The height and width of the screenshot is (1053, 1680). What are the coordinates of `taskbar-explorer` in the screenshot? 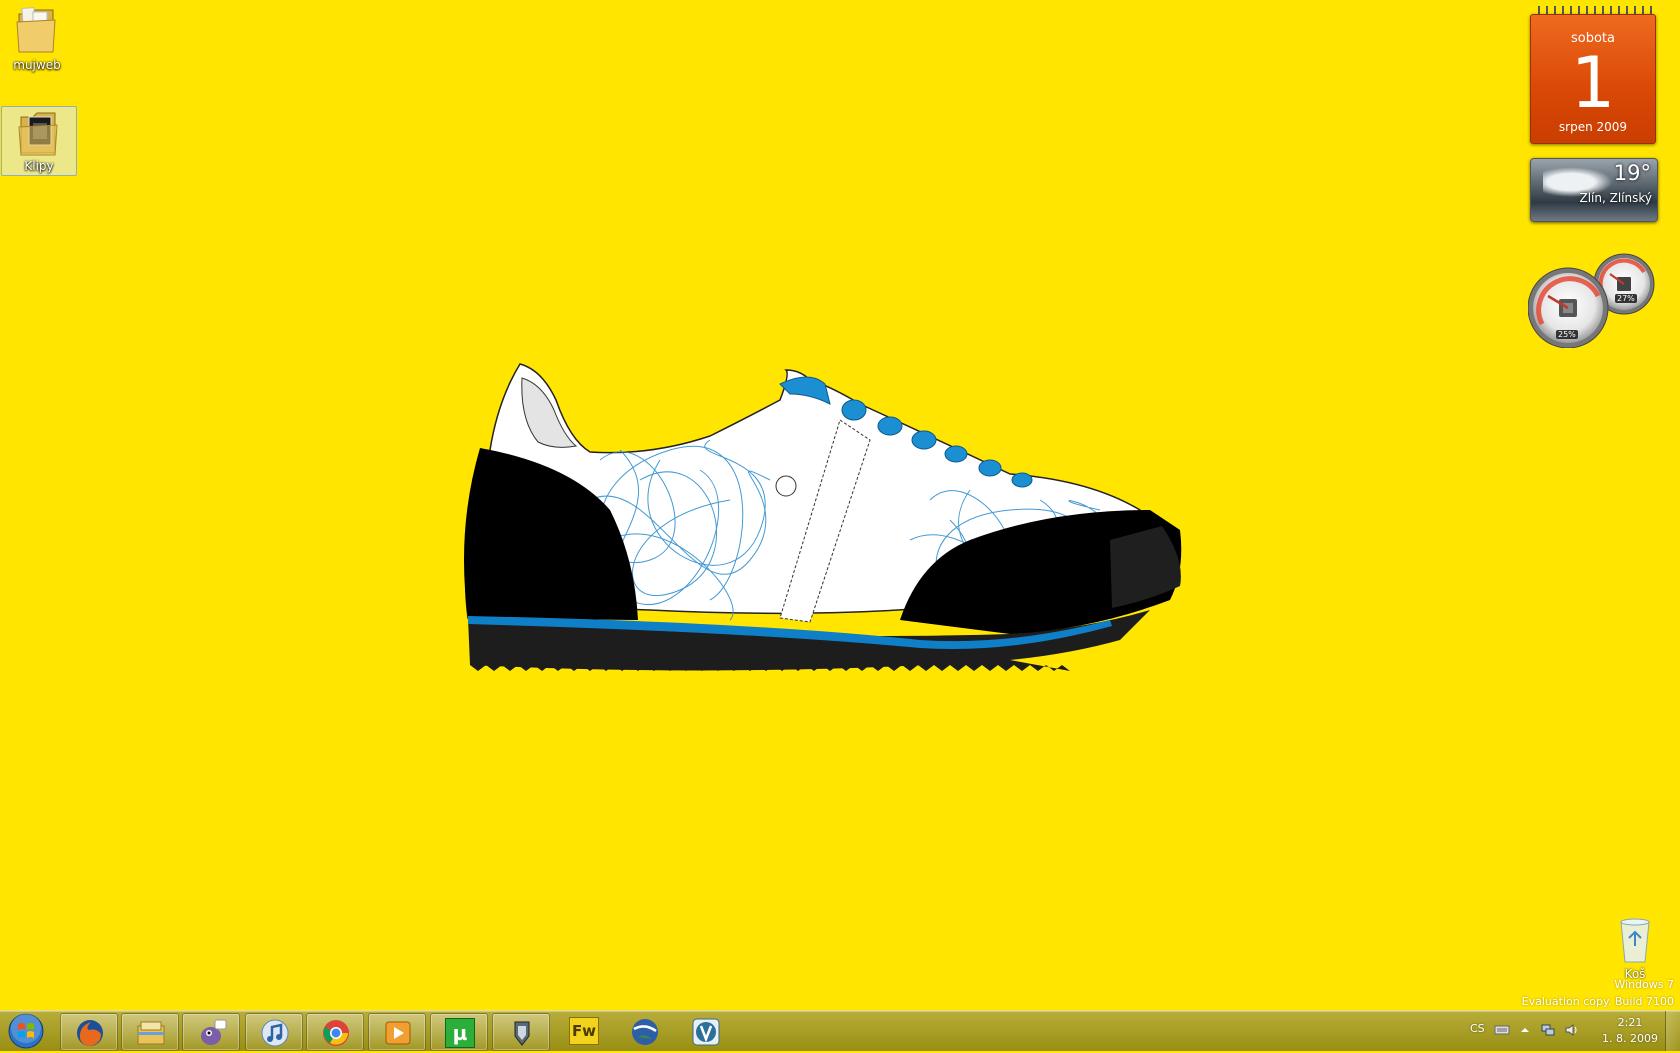 It's located at (150, 1032).